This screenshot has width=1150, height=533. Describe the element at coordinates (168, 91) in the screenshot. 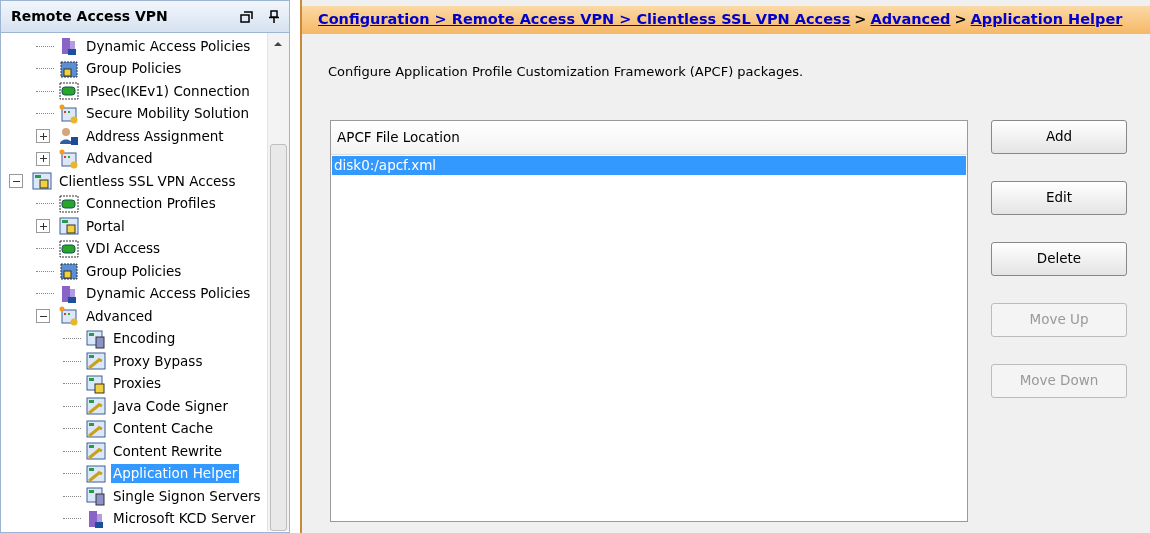

I see `tree-item: IPsec(IKEv1) Connection` at that location.